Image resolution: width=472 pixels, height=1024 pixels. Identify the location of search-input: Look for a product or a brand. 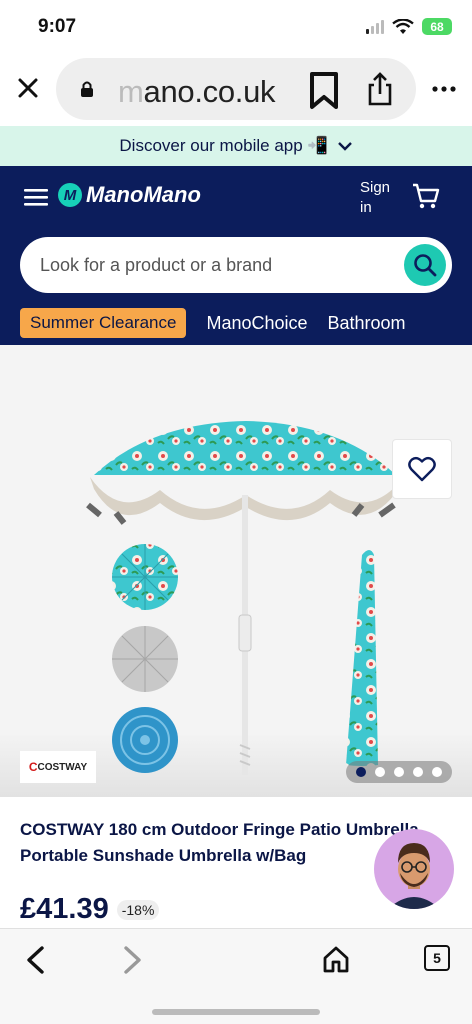
(236, 265).